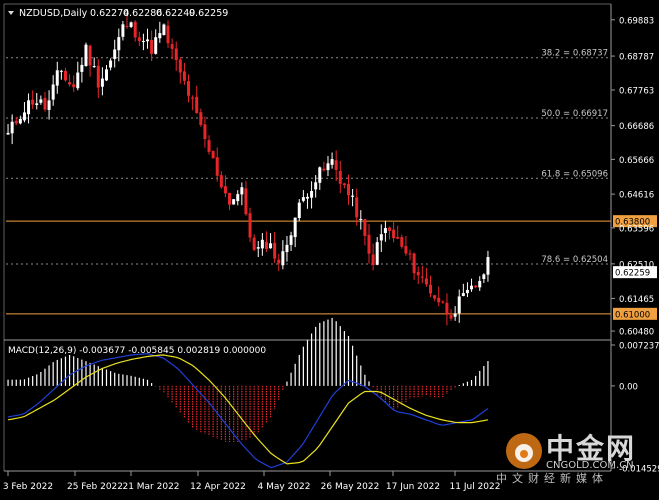  Describe the element at coordinates (636, 91) in the screenshot. I see `price-tick-label: 0.67763` at that location.